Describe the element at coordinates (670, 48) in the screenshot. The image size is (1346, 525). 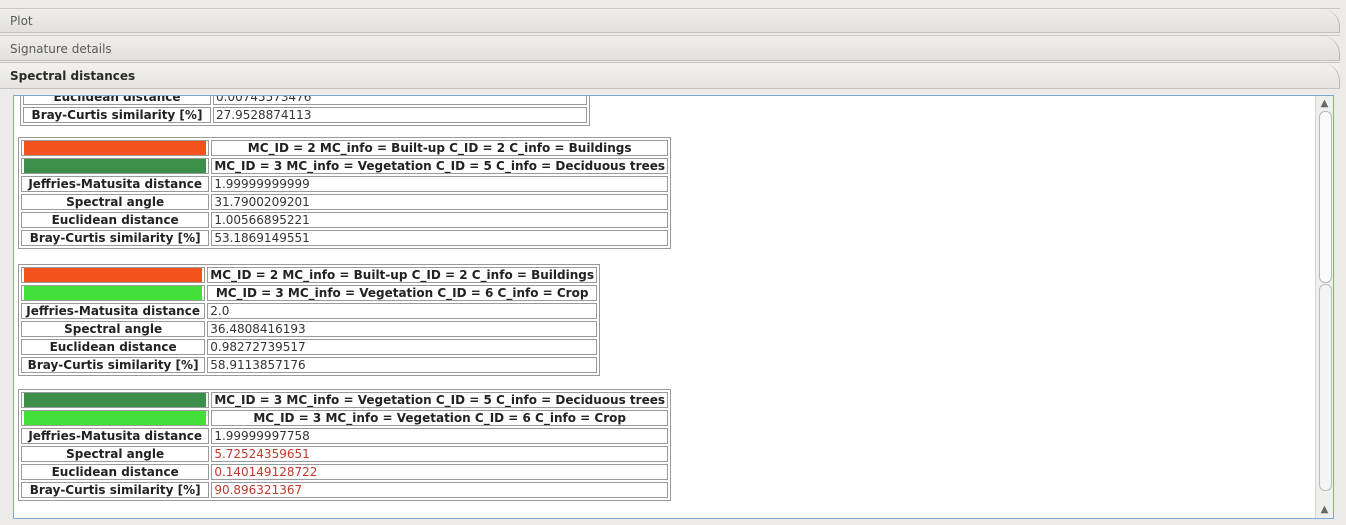
I see `tab-signature-details: Signature details` at that location.